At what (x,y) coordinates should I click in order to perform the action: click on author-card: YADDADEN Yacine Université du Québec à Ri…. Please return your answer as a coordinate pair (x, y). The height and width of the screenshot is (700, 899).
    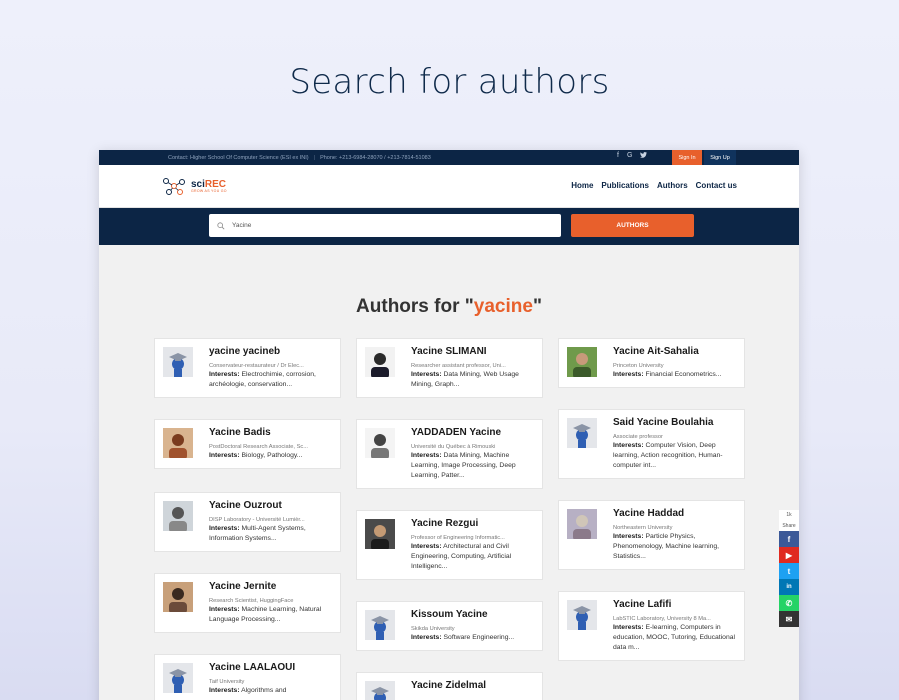
    Looking at the image, I should click on (449, 454).